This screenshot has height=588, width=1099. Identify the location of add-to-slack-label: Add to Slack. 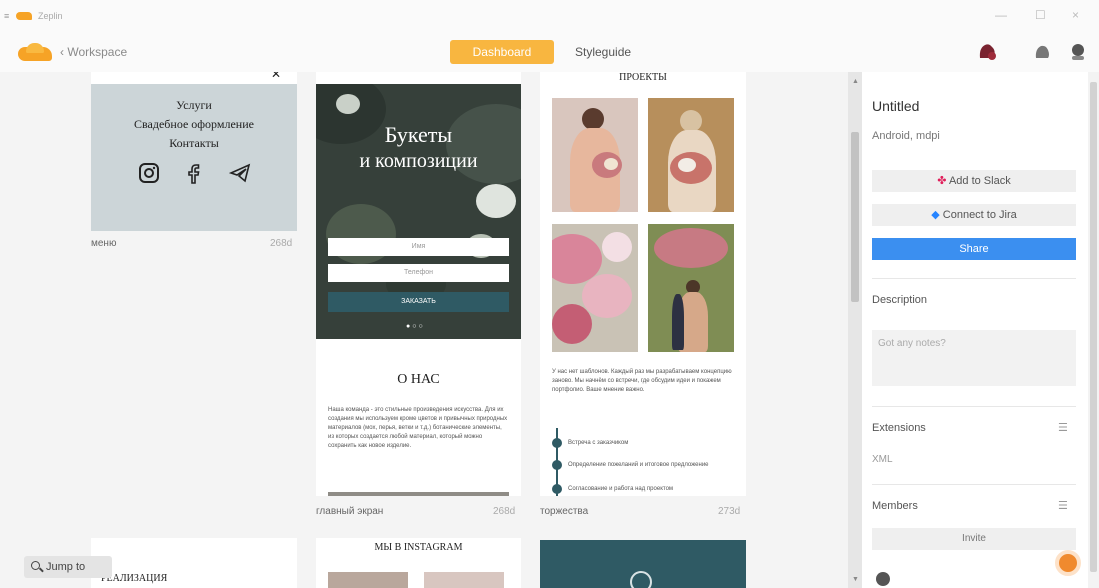
(979, 181).